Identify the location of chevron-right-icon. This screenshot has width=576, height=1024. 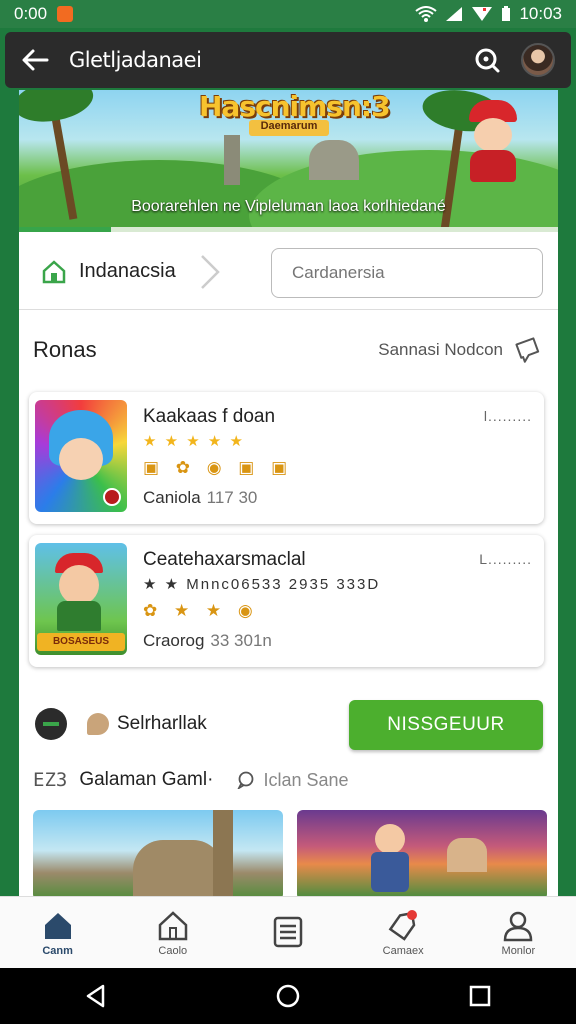
(210, 271).